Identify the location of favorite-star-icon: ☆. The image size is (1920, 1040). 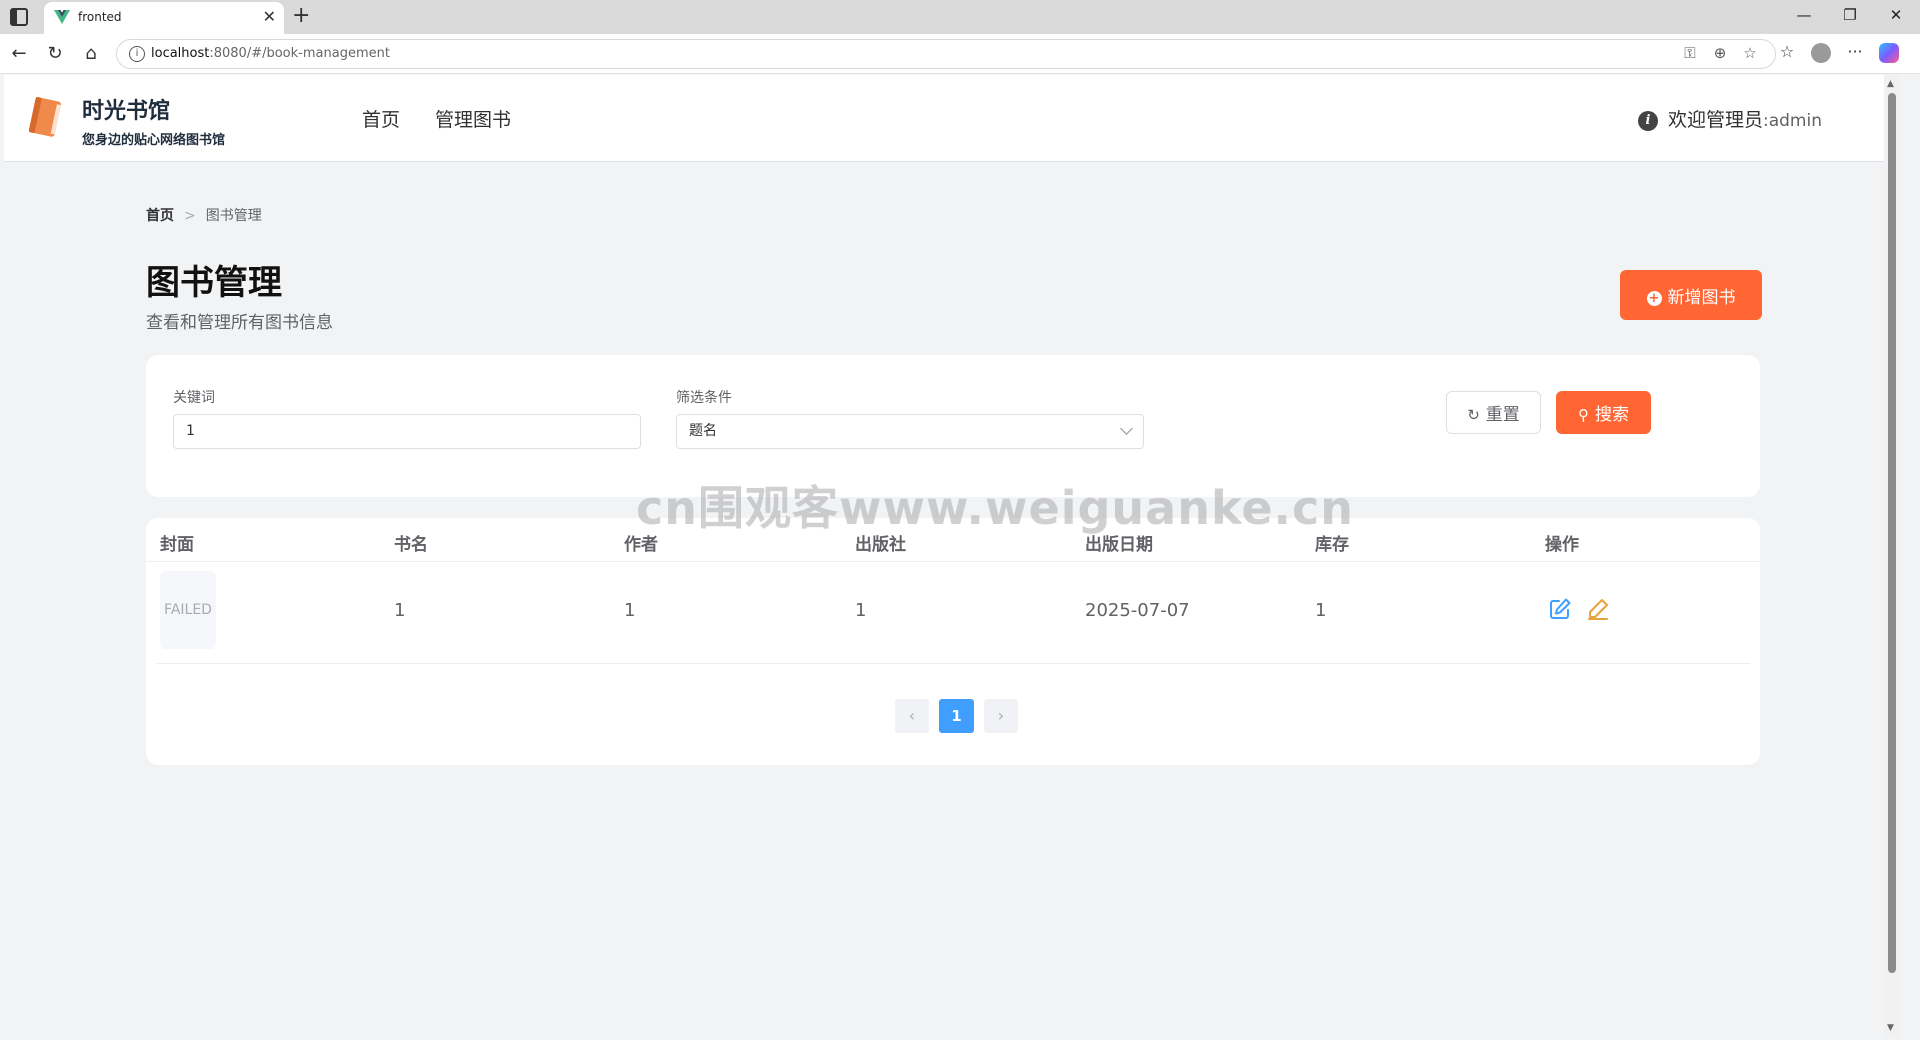
(1750, 53).